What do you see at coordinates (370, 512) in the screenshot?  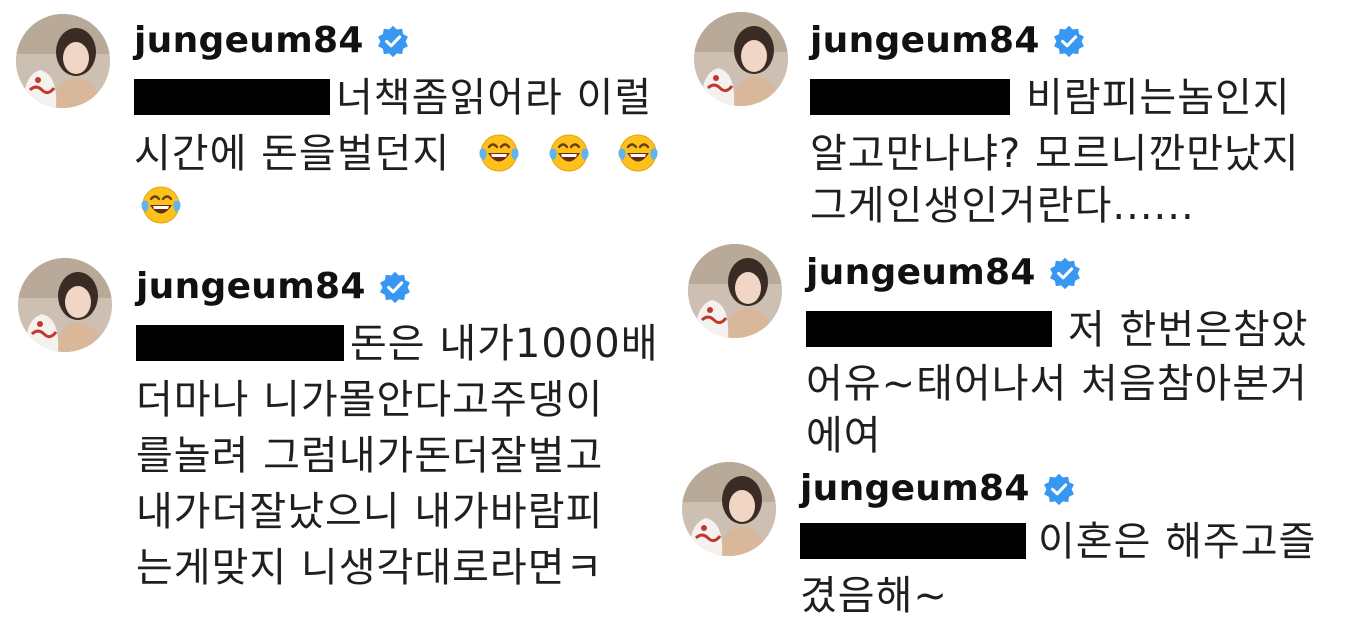 I see `comment-text-line: 내가더잘났으니 내가바람피` at bounding box center [370, 512].